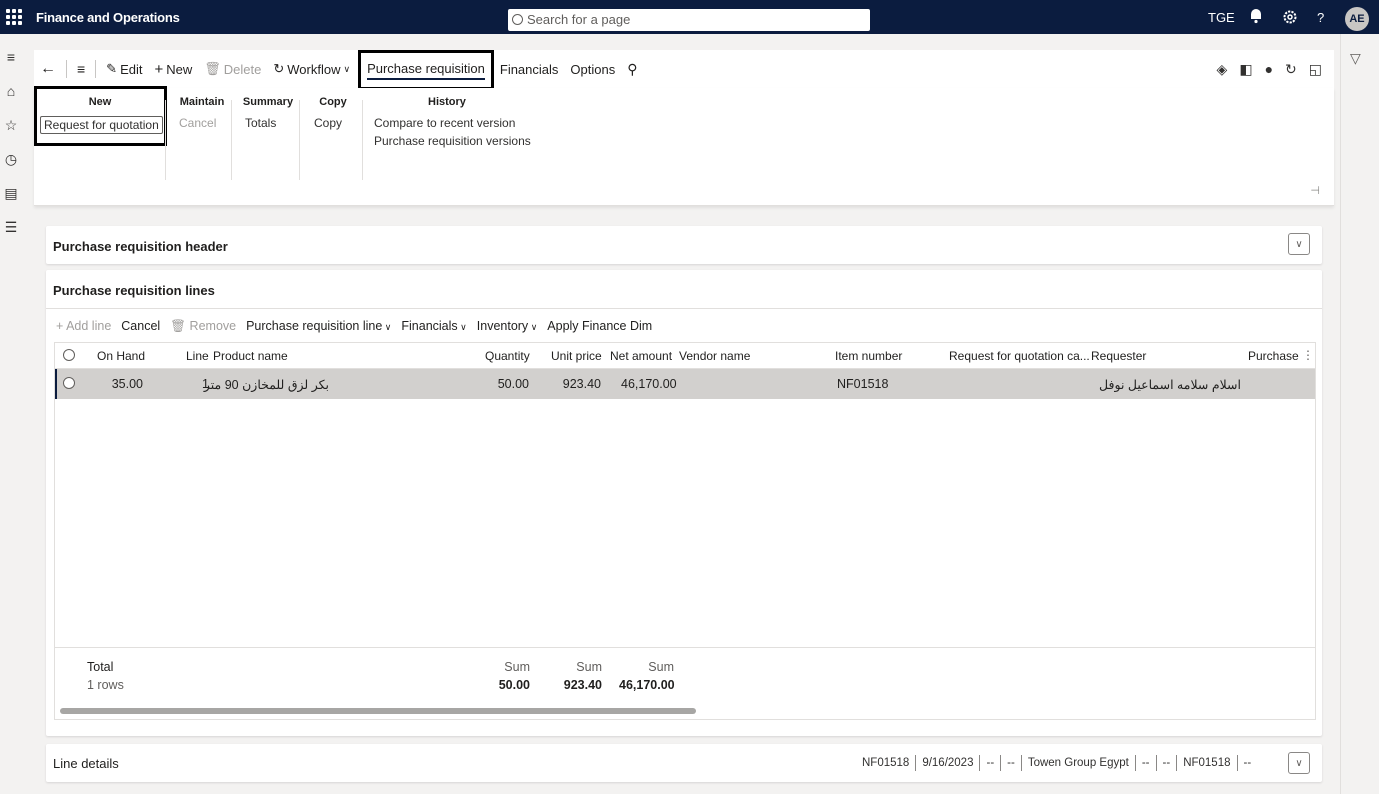 The image size is (1379, 794). Describe the element at coordinates (433, 326) in the screenshot. I see `financials-menu: Financials ∨` at that location.